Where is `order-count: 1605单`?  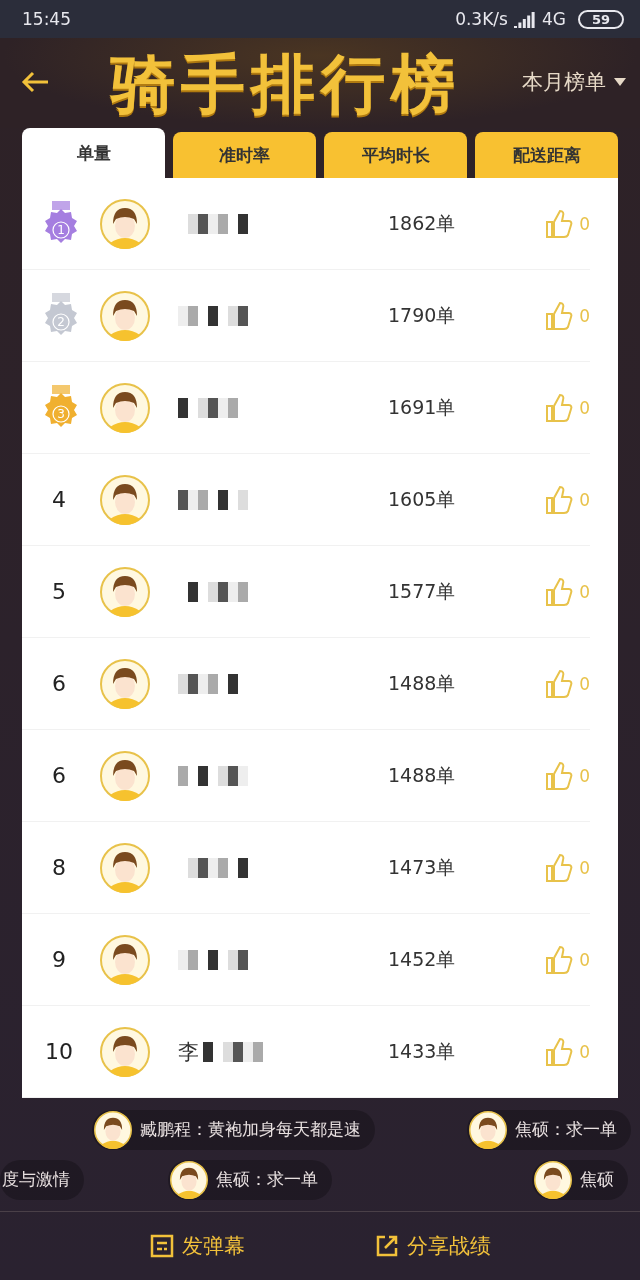
order-count: 1605单 is located at coordinates (421, 499).